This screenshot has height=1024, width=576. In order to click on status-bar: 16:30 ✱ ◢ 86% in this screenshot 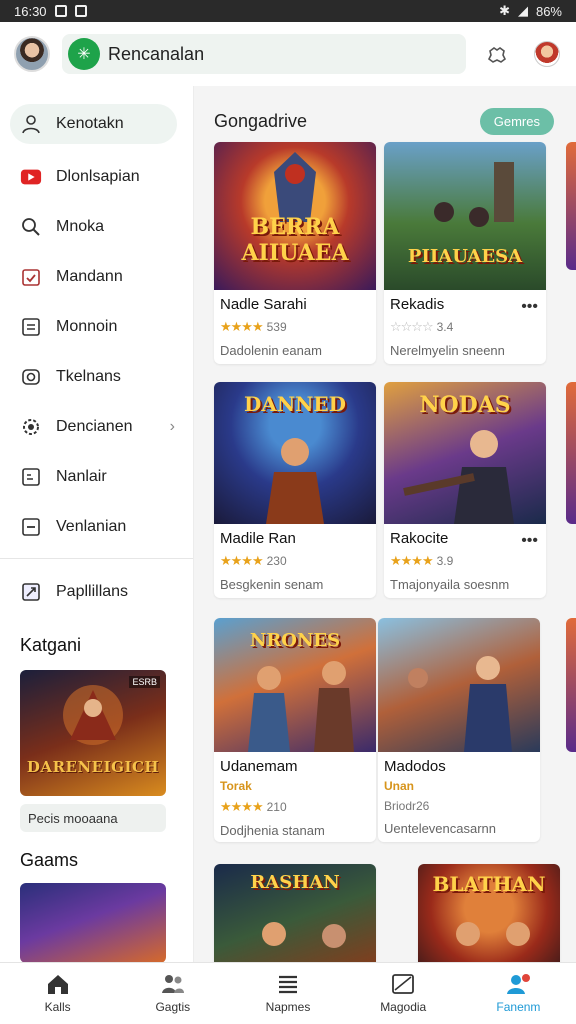, I will do `click(288, 11)`.